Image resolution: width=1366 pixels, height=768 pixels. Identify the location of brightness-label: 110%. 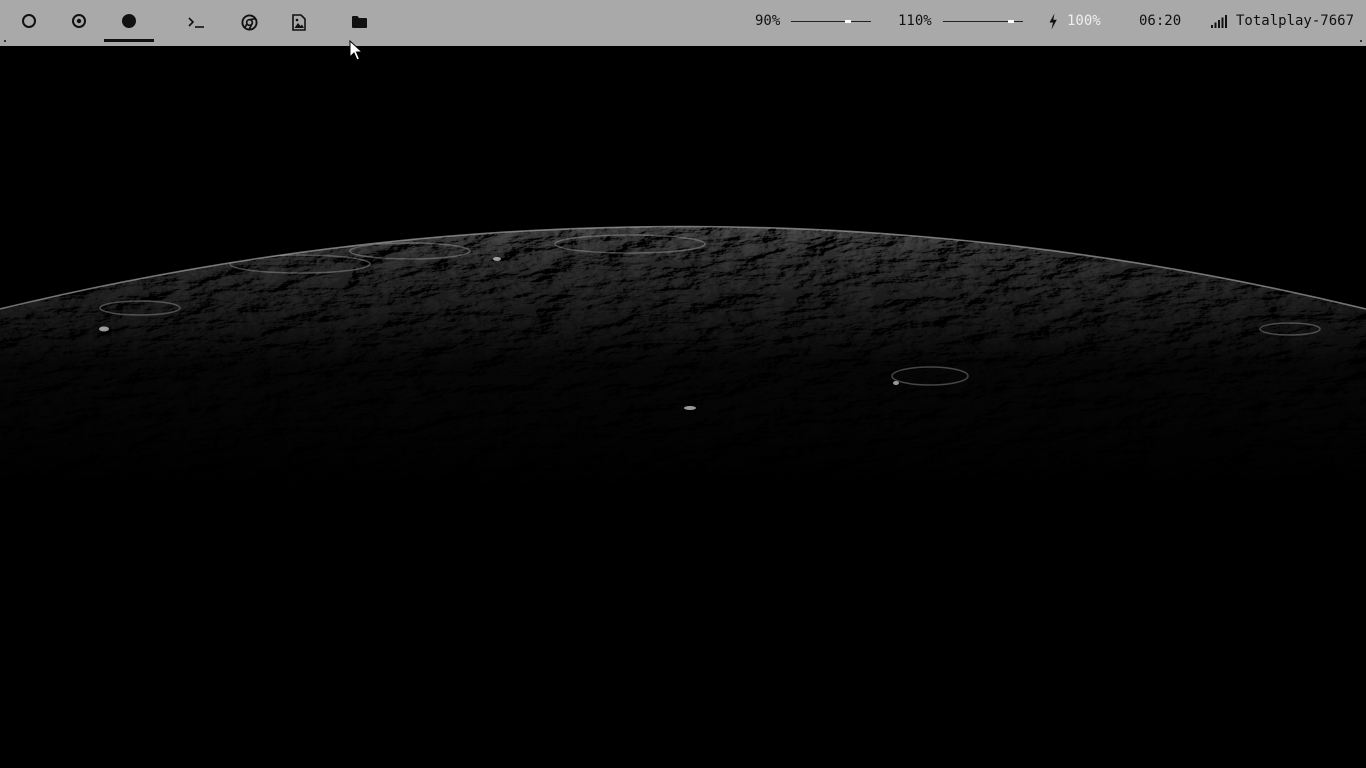
(915, 21).